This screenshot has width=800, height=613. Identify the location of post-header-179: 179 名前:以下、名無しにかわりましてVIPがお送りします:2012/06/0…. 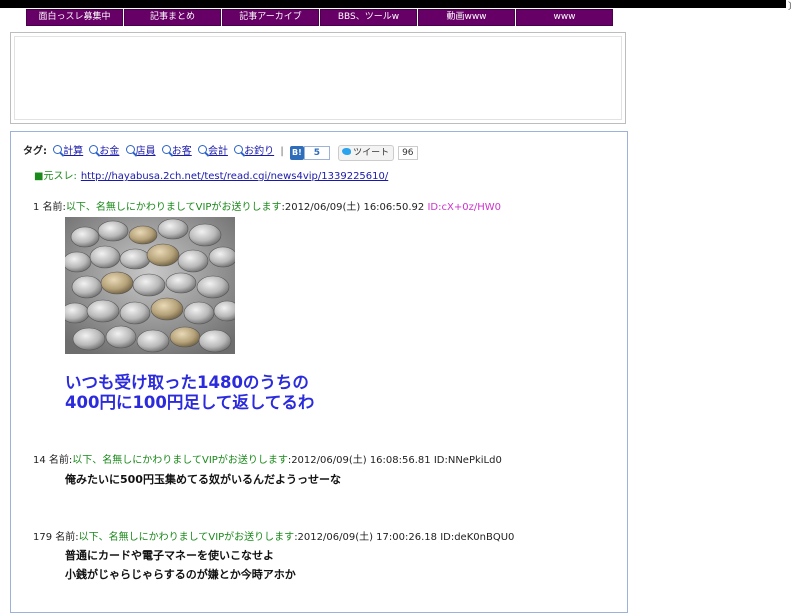
(273, 538).